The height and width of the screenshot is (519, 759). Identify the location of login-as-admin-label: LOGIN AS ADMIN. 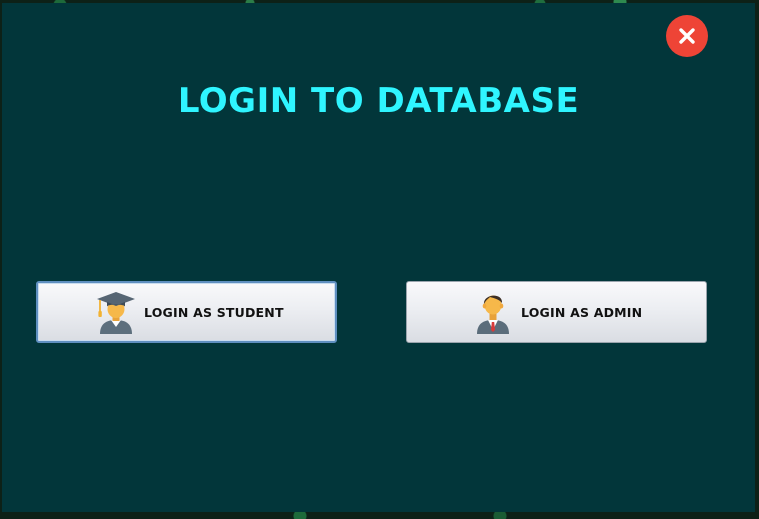
(582, 312).